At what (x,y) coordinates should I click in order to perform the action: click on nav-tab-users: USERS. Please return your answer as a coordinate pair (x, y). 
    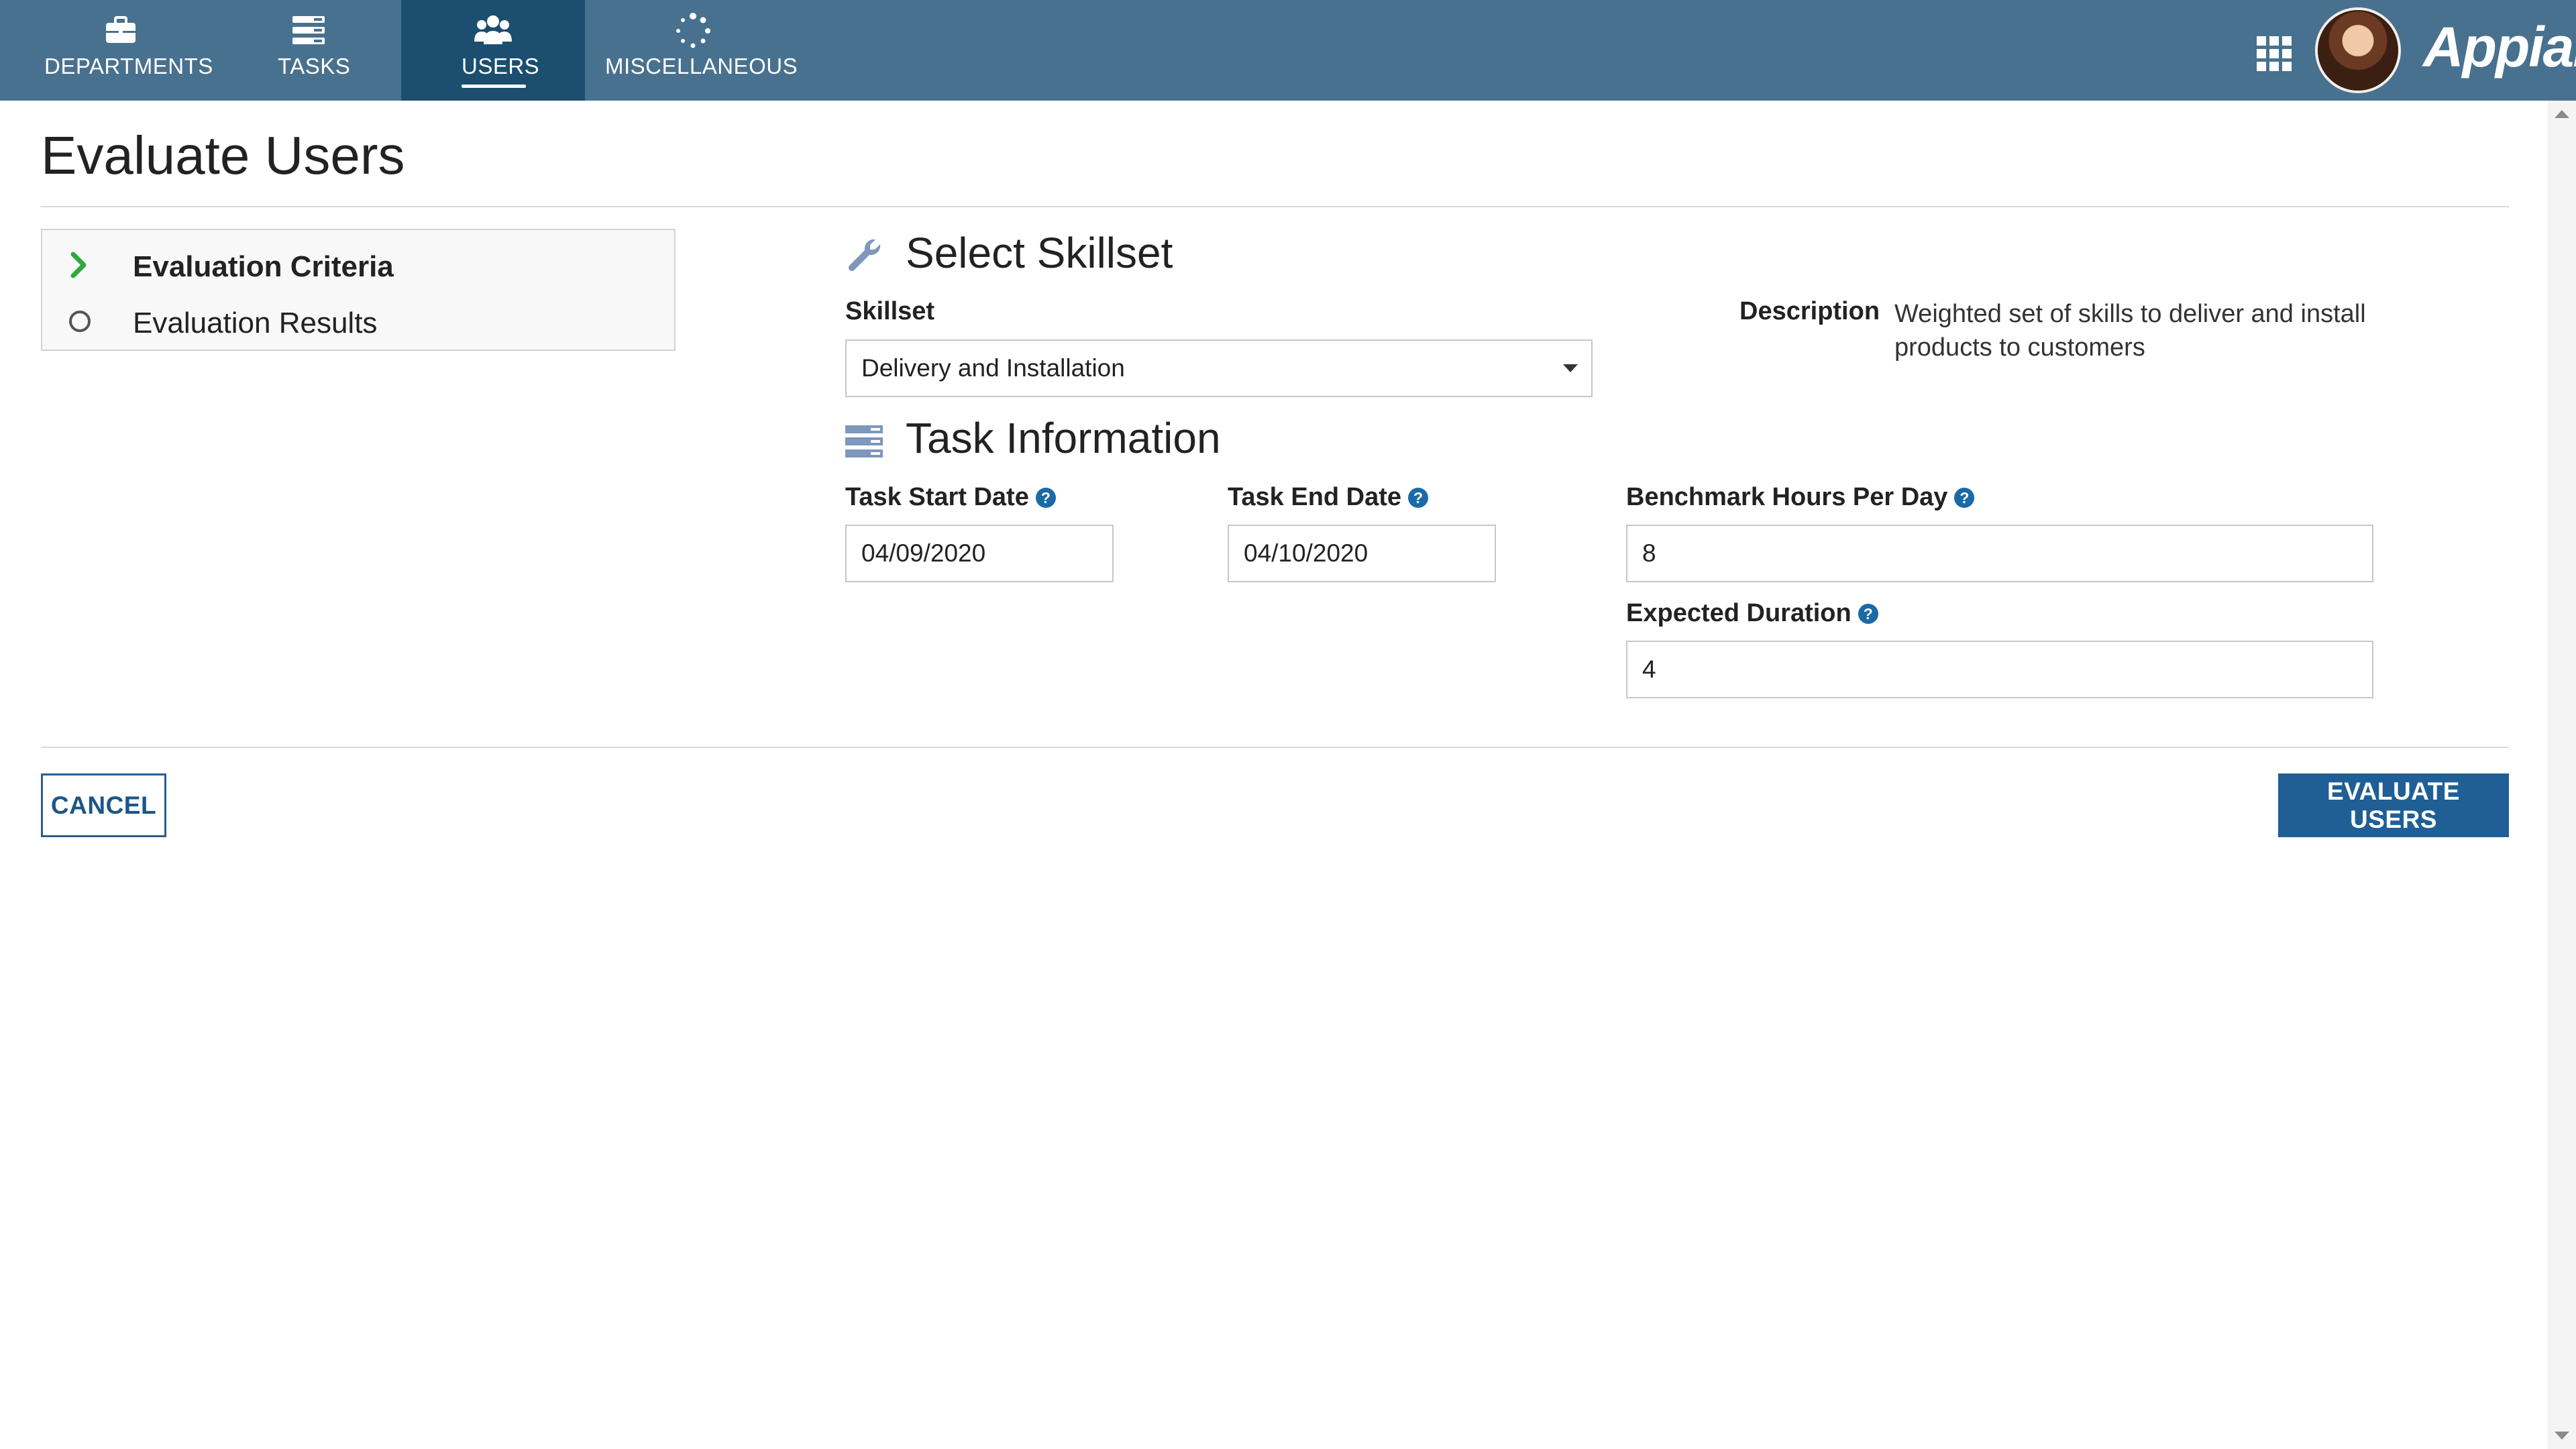
    Looking at the image, I should click on (493, 50).